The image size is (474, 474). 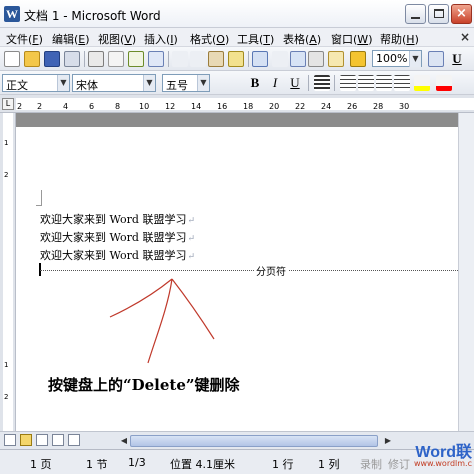 What do you see at coordinates (209, 39) in the screenshot?
I see `menu-format: 格式(O)` at bounding box center [209, 39].